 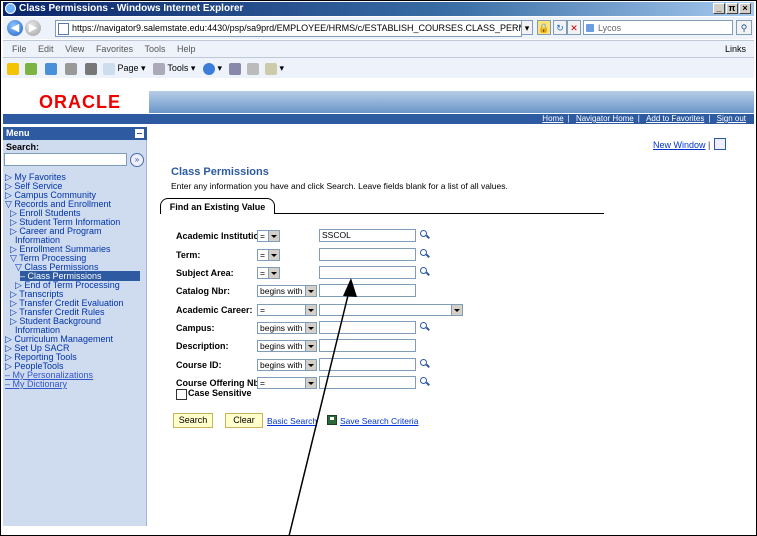 What do you see at coordinates (350, 287) in the screenshot?
I see `arrow-head` at bounding box center [350, 287].